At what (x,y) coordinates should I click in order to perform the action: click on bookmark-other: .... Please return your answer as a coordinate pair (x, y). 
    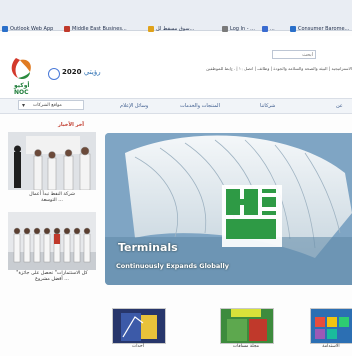
    Looking at the image, I should click on (268, 29).